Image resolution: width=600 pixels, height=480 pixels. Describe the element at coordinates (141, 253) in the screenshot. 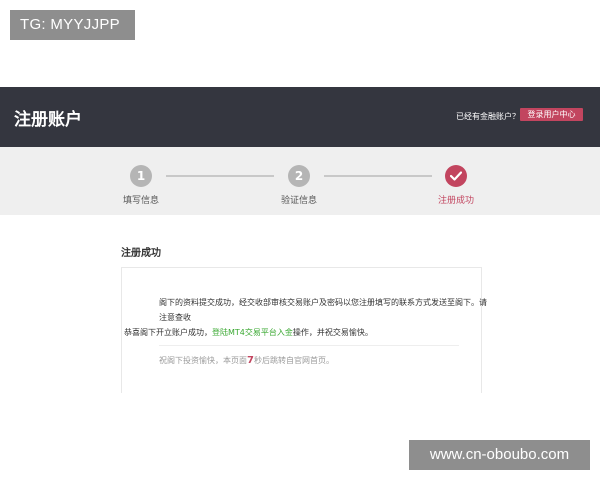

I see `success-section-title: 注册成功` at that location.